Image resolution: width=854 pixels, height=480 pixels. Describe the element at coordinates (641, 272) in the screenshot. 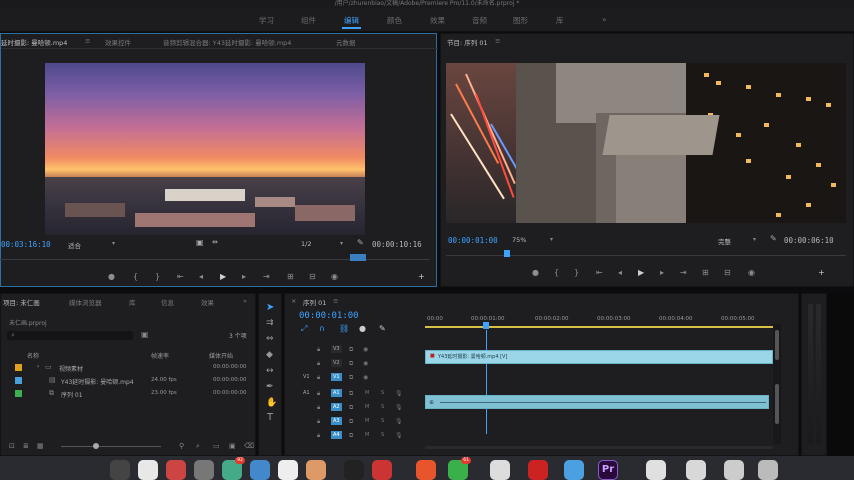

I see `program-play-button: ▶` at that location.